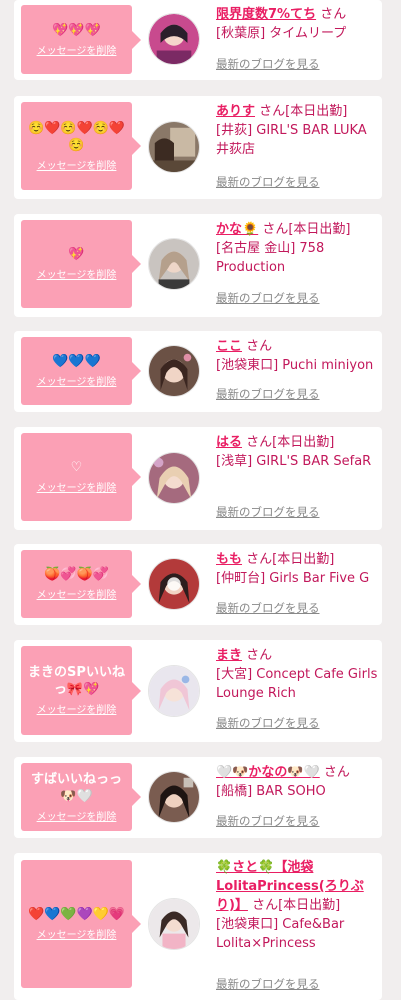 This screenshot has height=1000, width=401. What do you see at coordinates (81, 39) in the screenshot?
I see `message-bubble: 💖💖💖 メッセージを削除` at bounding box center [81, 39].